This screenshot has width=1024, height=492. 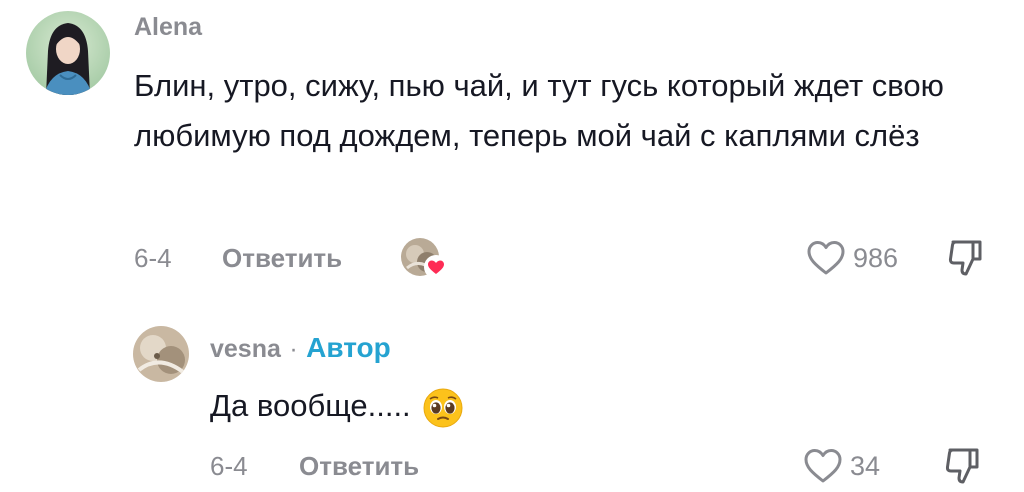 I want to click on author-badge: Автор, so click(x=348, y=347).